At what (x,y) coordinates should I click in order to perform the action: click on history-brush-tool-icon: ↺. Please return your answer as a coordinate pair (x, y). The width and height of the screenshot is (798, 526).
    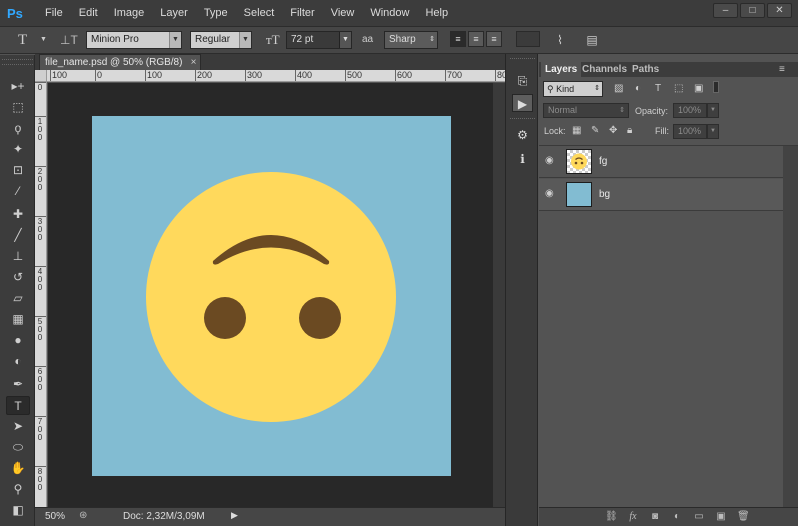
    Looking at the image, I should click on (18, 277).